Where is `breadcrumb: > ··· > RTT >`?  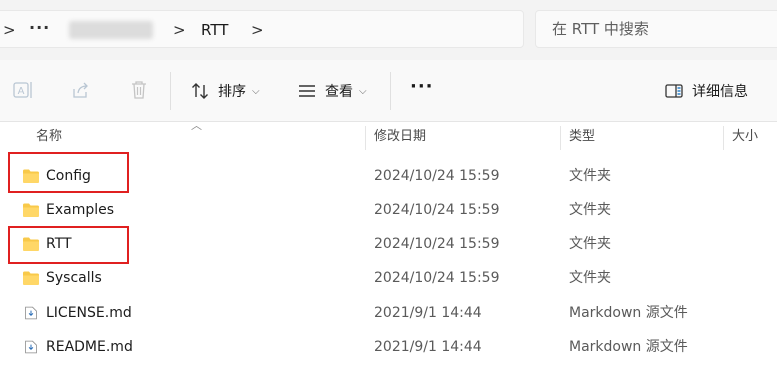
breadcrumb: > ··· > RTT > is located at coordinates (262, 29).